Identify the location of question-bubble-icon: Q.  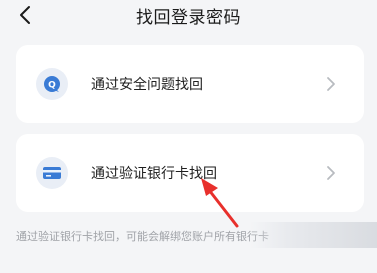
(52, 84).